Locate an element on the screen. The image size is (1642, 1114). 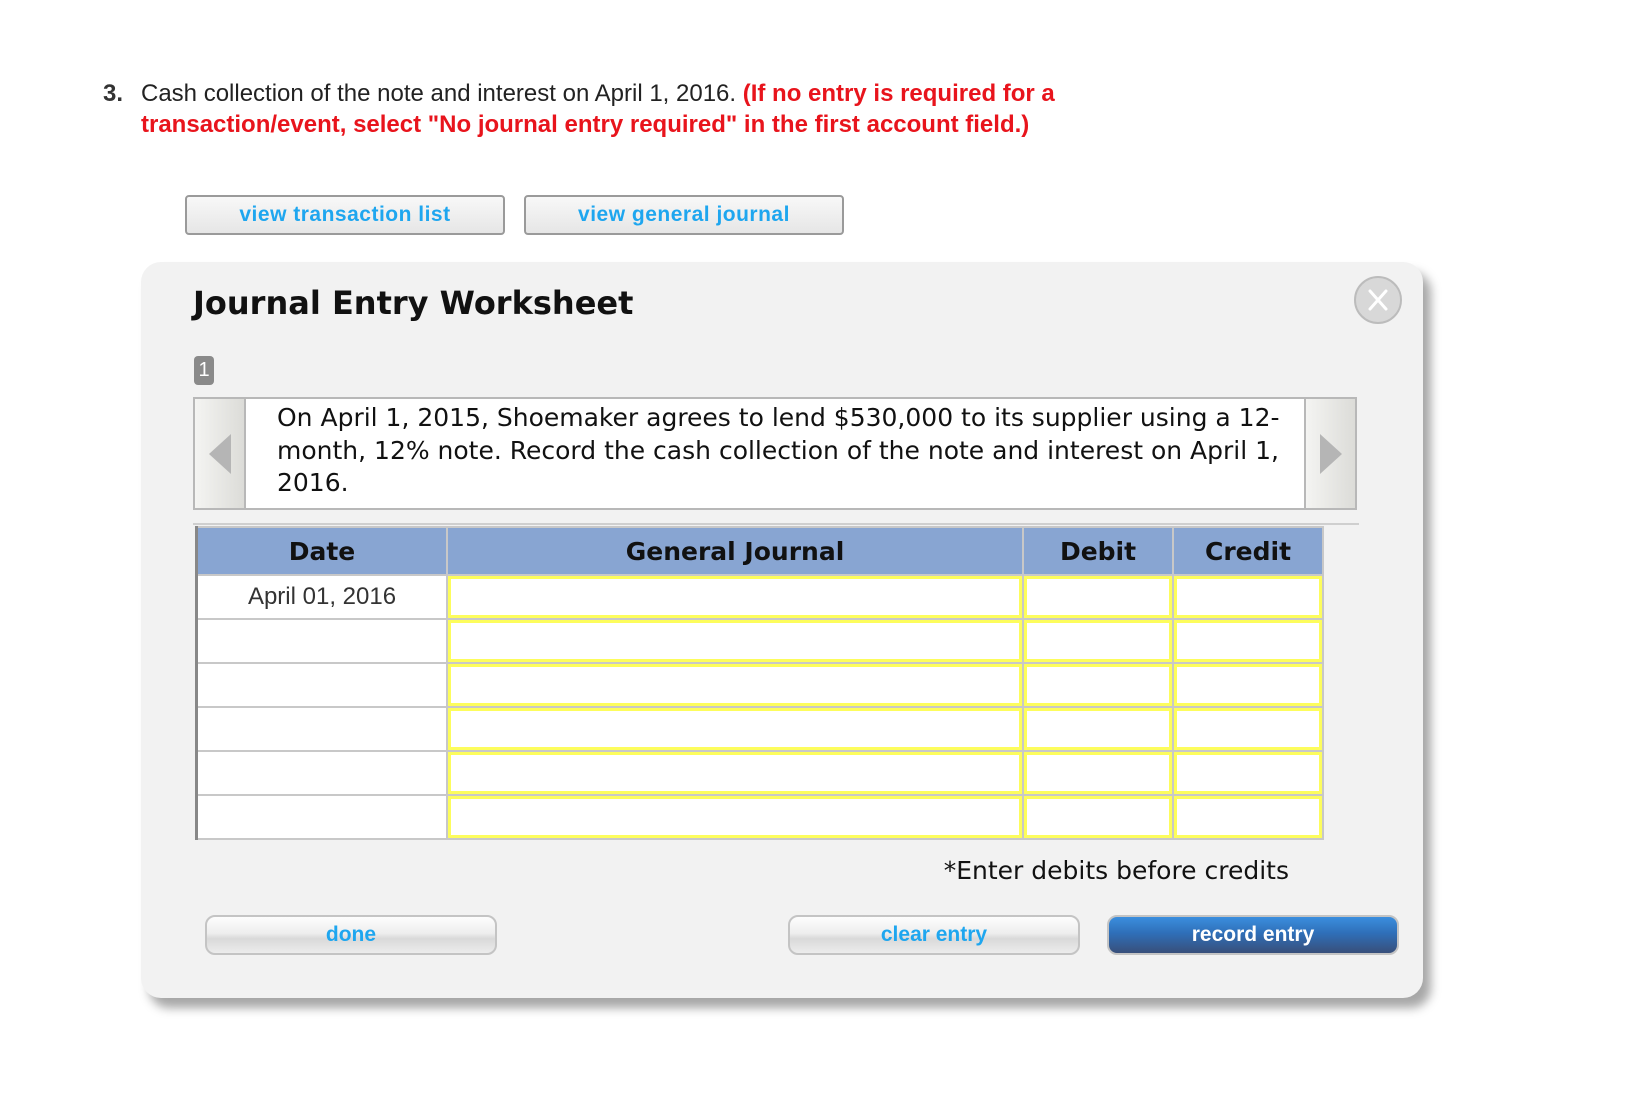
close-button is located at coordinates (1378, 300).